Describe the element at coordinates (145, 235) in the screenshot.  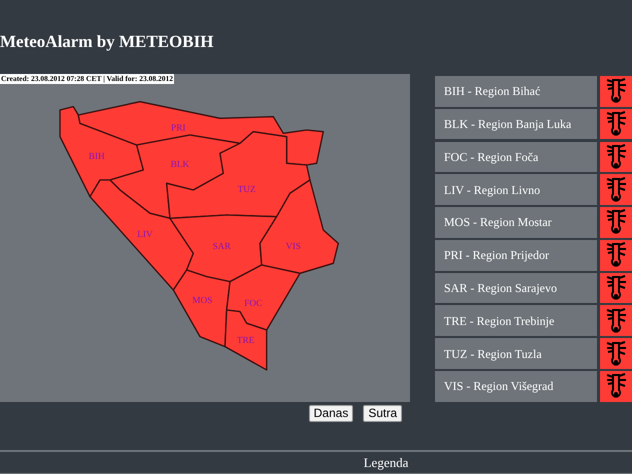
I see `region-code: LIV` at that location.